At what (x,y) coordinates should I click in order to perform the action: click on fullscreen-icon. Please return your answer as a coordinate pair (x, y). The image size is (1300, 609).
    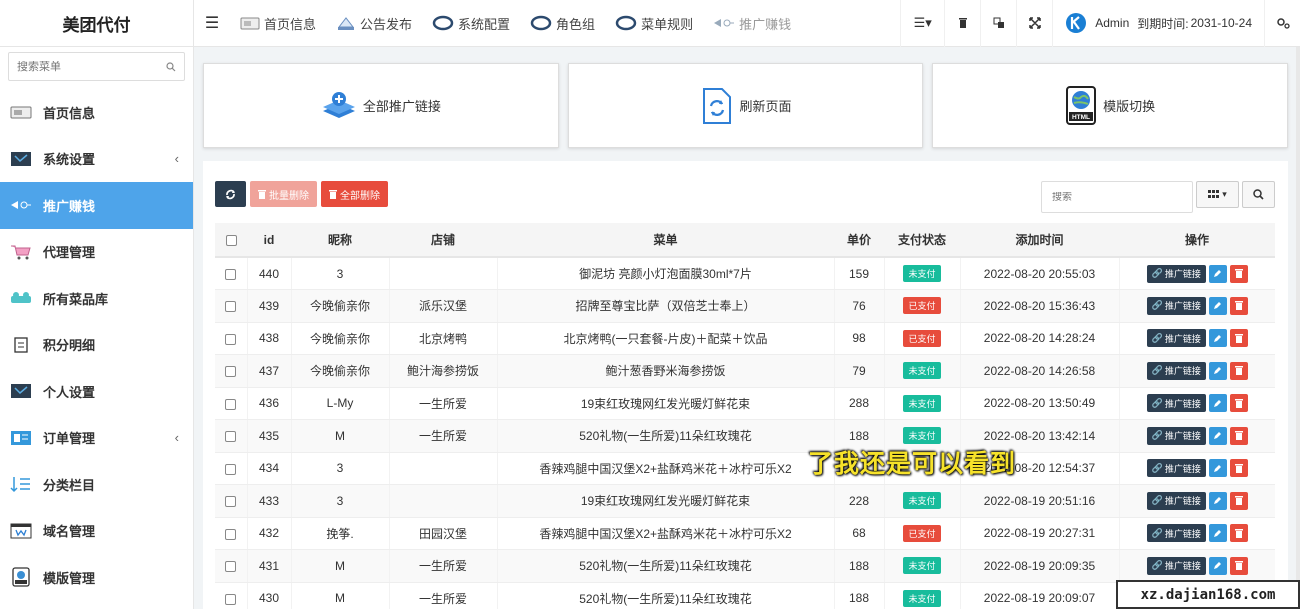
    Looking at the image, I should click on (1034, 23).